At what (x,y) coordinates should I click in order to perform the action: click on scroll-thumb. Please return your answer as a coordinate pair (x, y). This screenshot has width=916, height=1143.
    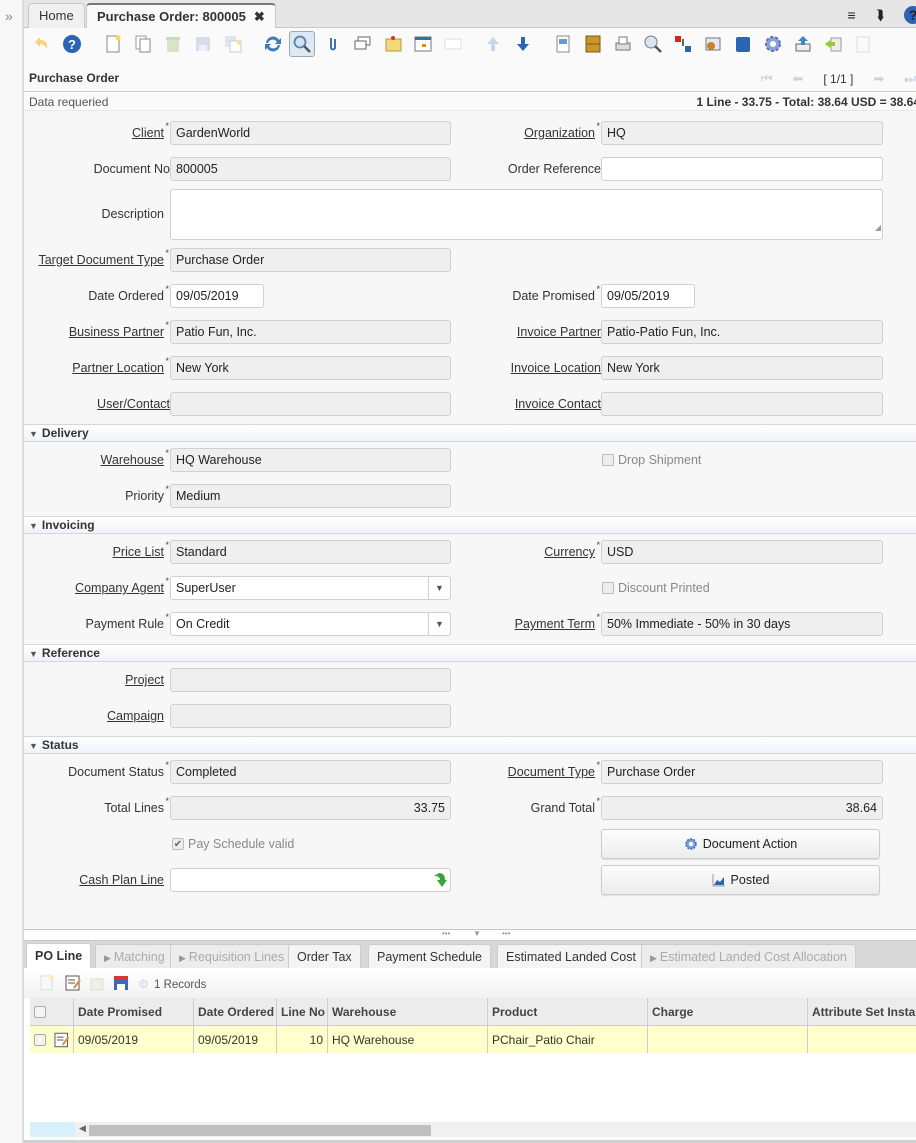
    Looking at the image, I should click on (260, 1130).